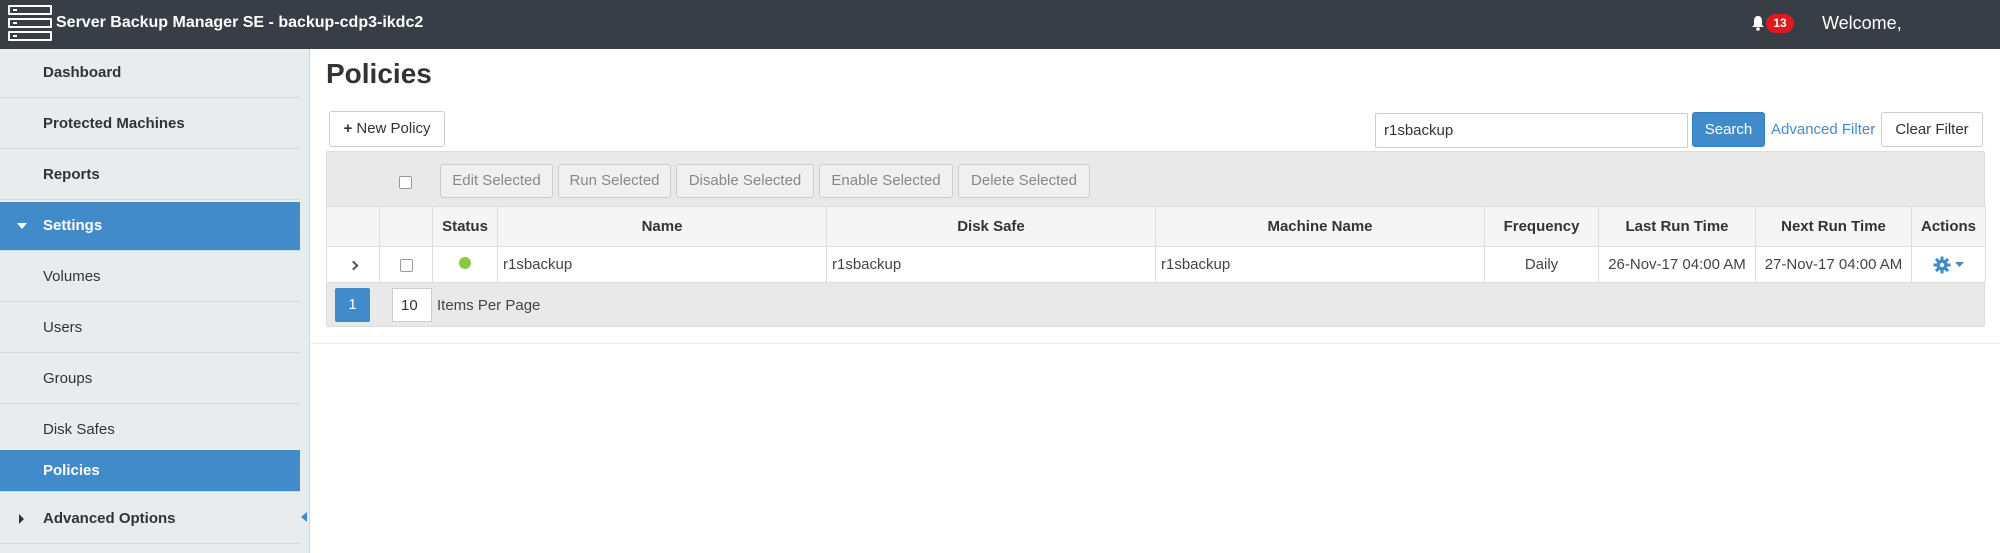 The height and width of the screenshot is (553, 2000). Describe the element at coordinates (1541, 226) in the screenshot. I see `frequency-column-header: Frequency` at that location.